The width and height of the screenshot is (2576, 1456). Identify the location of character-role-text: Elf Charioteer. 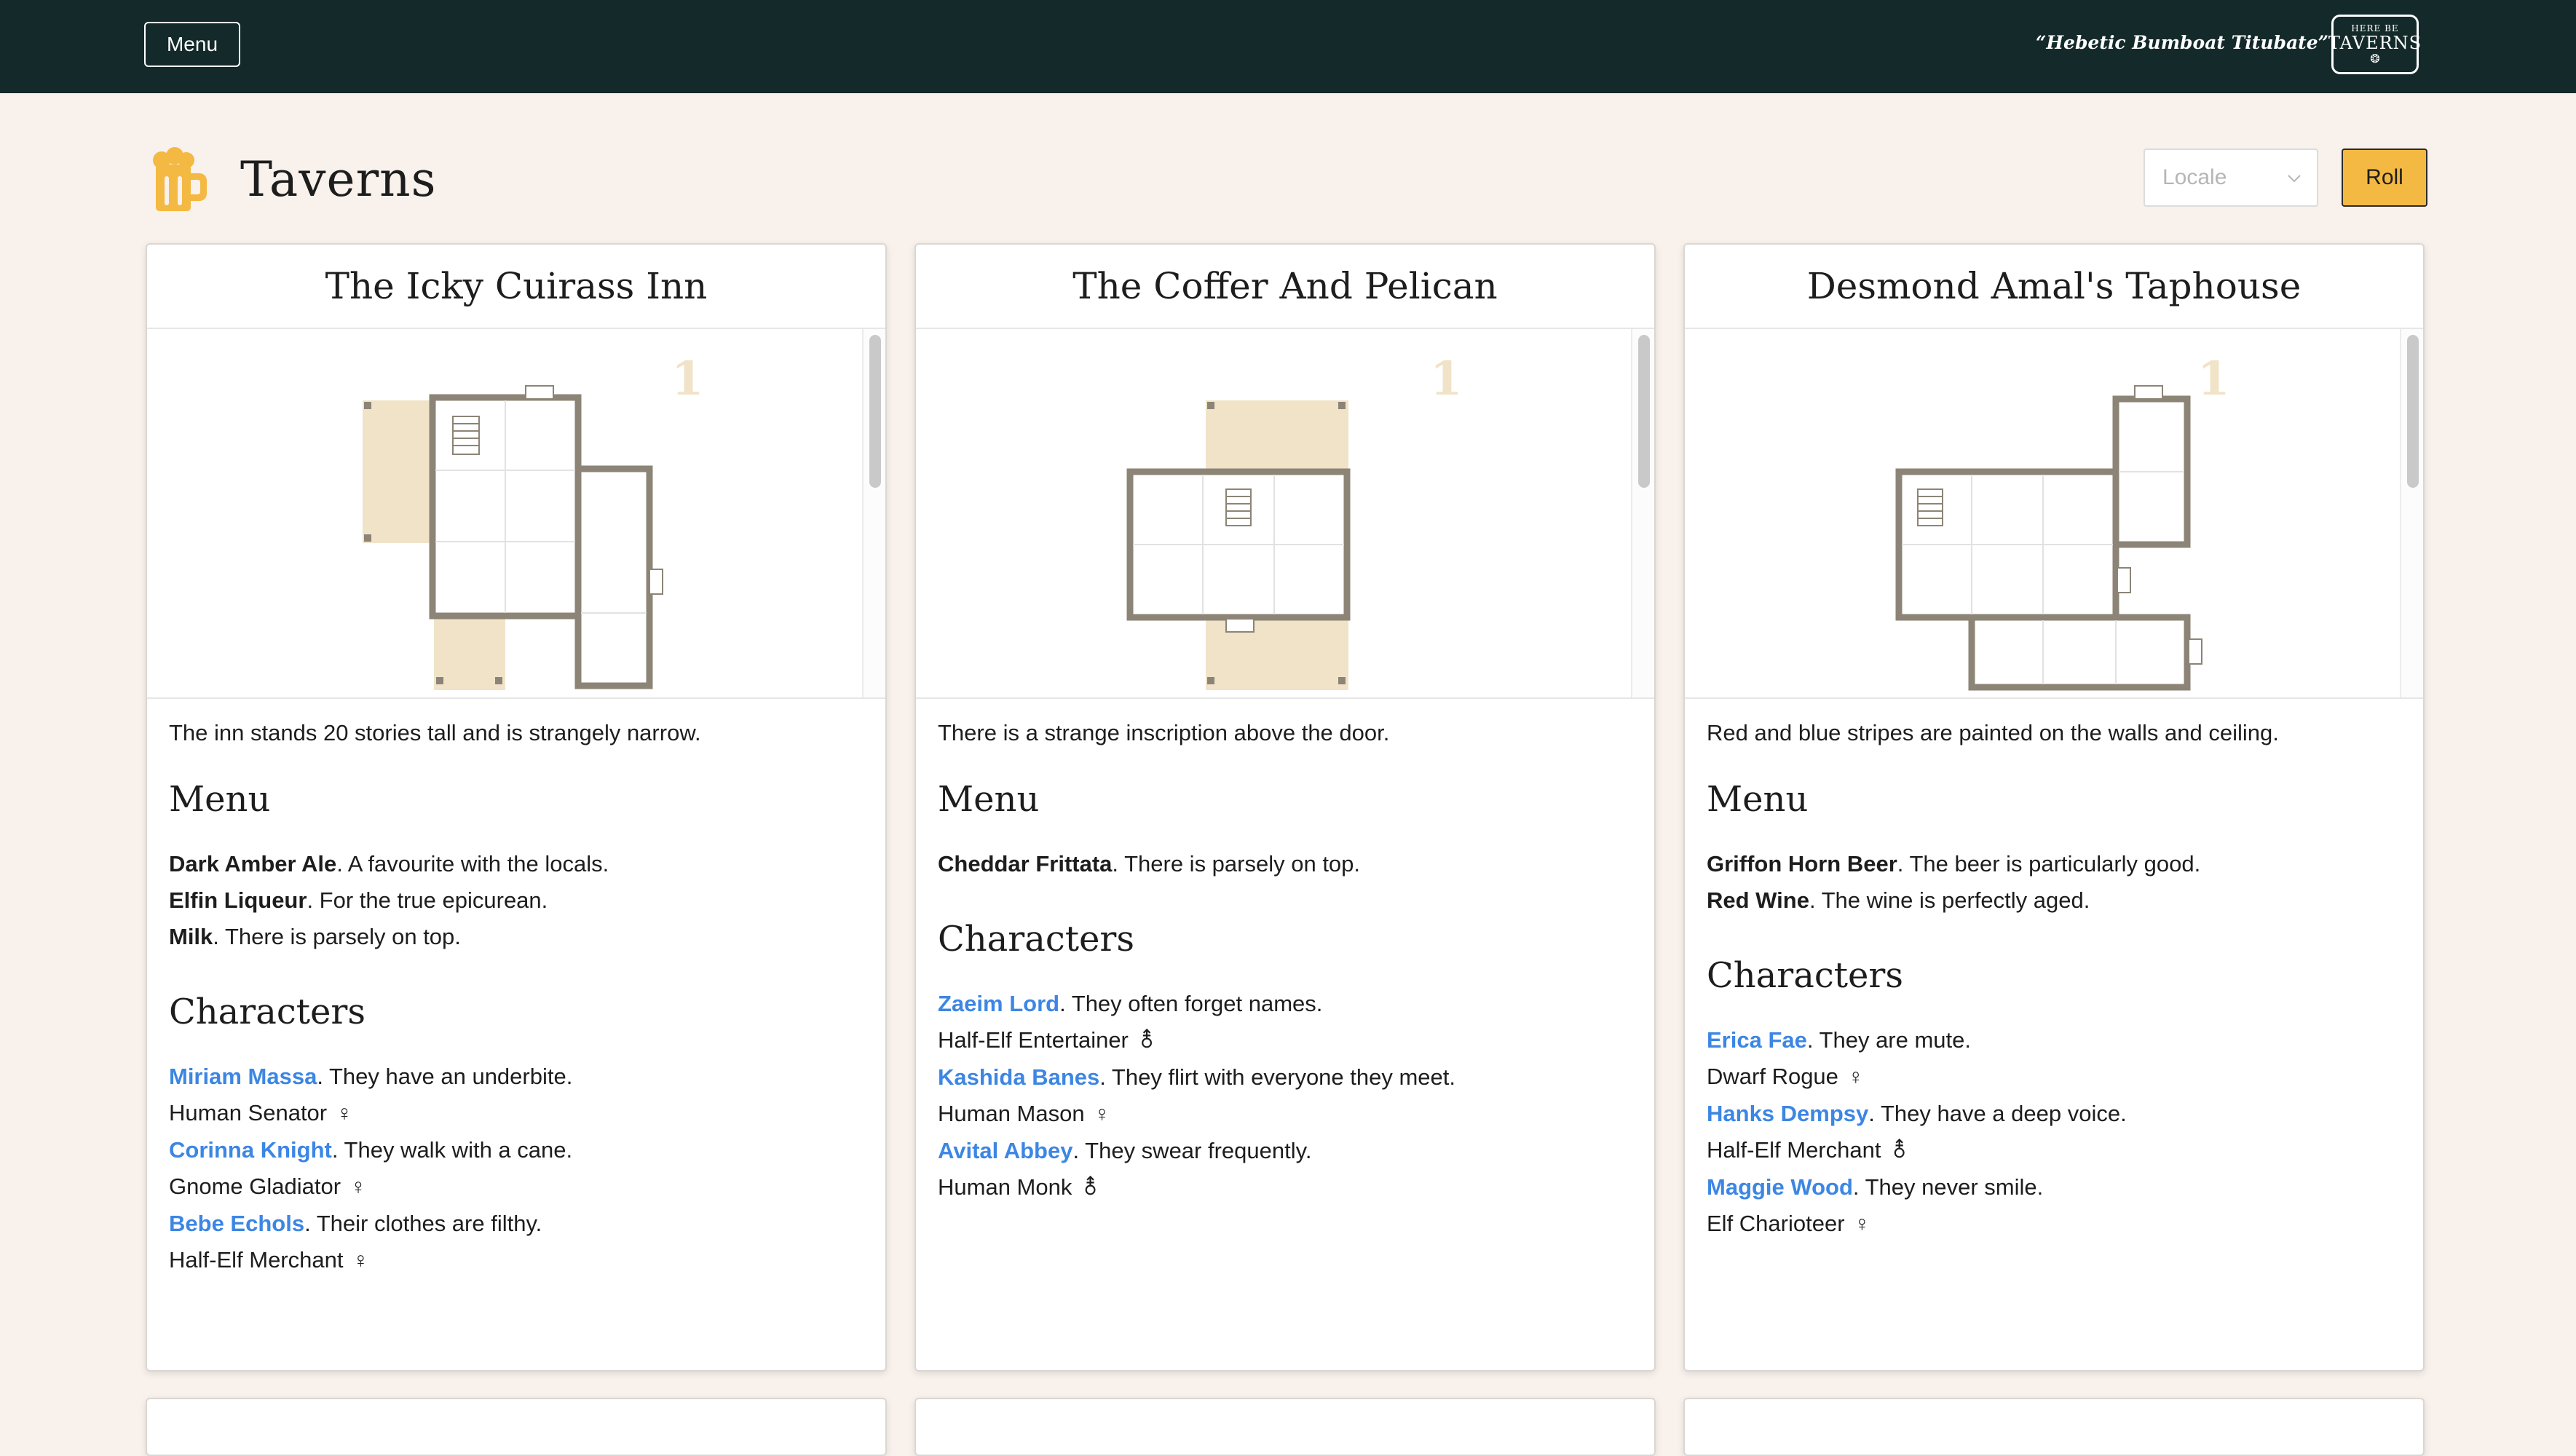
(1776, 1223).